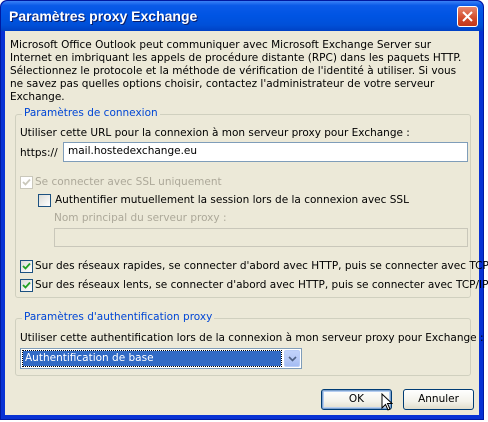 The width and height of the screenshot is (488, 422). Describe the element at coordinates (140, 218) in the screenshot. I see `principal-label: Nom principal du serveur proxy :` at that location.